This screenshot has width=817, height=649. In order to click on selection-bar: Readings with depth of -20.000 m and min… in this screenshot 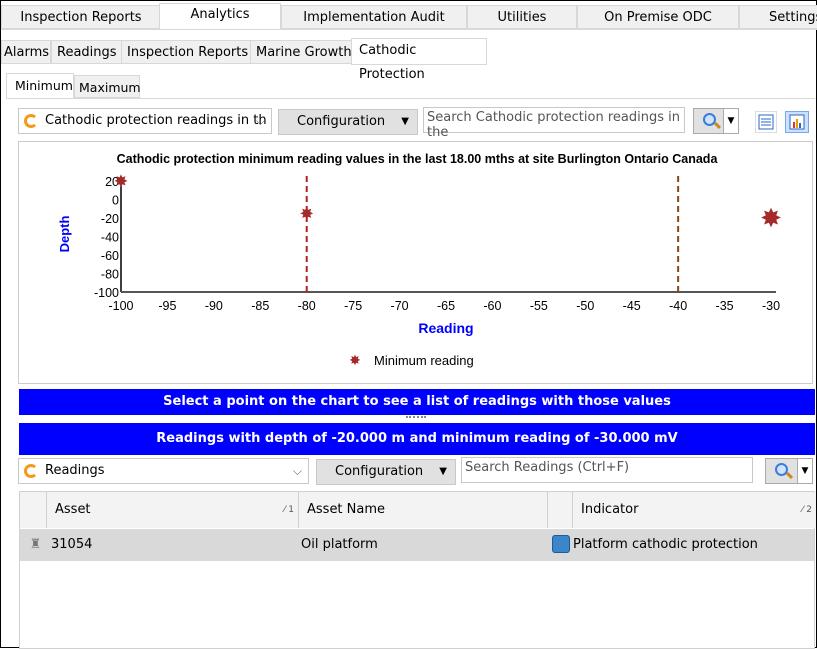, I will do `click(417, 439)`.